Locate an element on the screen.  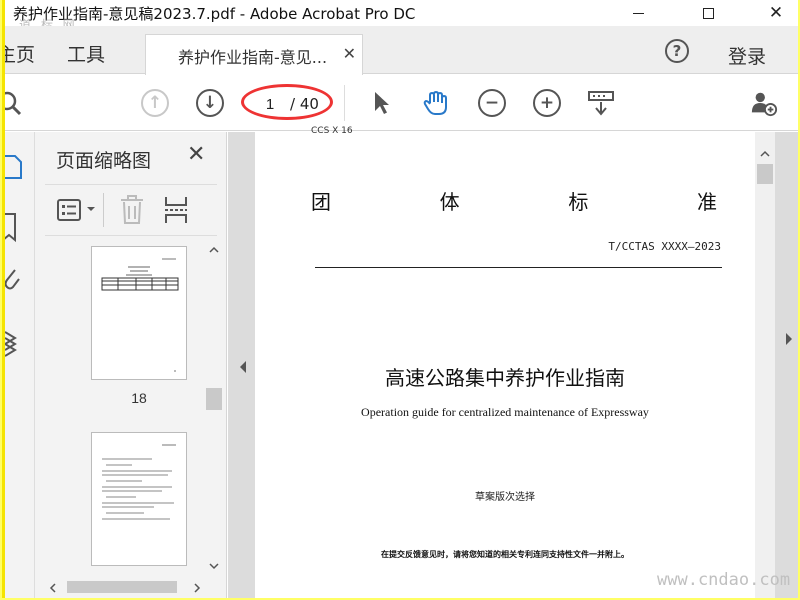
scroll-down-icon is located at coordinates (214, 566).